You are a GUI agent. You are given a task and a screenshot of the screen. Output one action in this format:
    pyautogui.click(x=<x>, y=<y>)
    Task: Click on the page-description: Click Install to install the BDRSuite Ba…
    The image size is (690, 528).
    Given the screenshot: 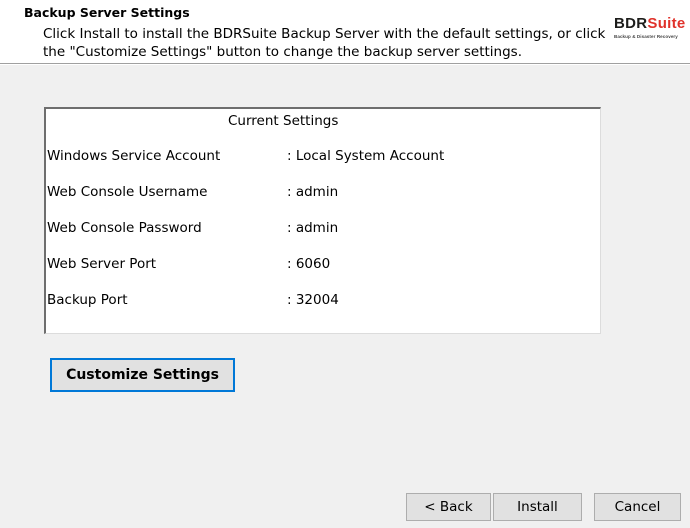 What is the action you would take?
    pyautogui.click(x=324, y=43)
    